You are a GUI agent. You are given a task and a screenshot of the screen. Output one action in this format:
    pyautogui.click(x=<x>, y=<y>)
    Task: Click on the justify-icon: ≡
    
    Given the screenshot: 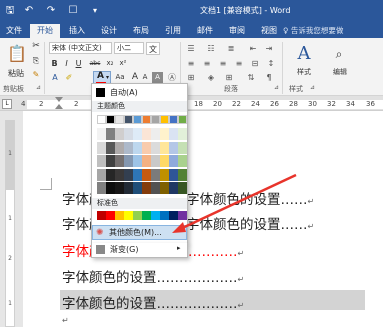 What is the action you would take?
    pyautogui.click(x=239, y=63)
    